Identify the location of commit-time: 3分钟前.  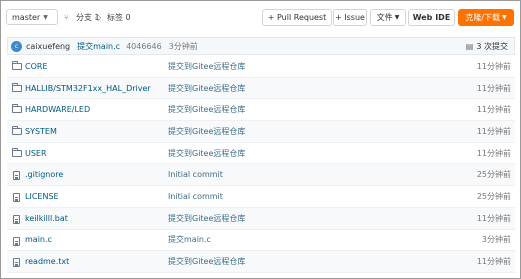
(183, 46).